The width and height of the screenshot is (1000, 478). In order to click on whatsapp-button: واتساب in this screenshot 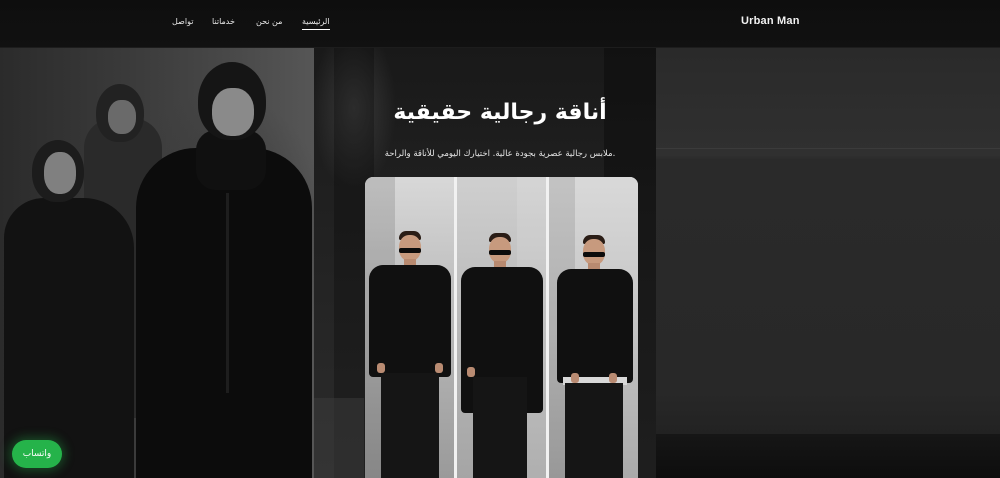, I will do `click(37, 454)`.